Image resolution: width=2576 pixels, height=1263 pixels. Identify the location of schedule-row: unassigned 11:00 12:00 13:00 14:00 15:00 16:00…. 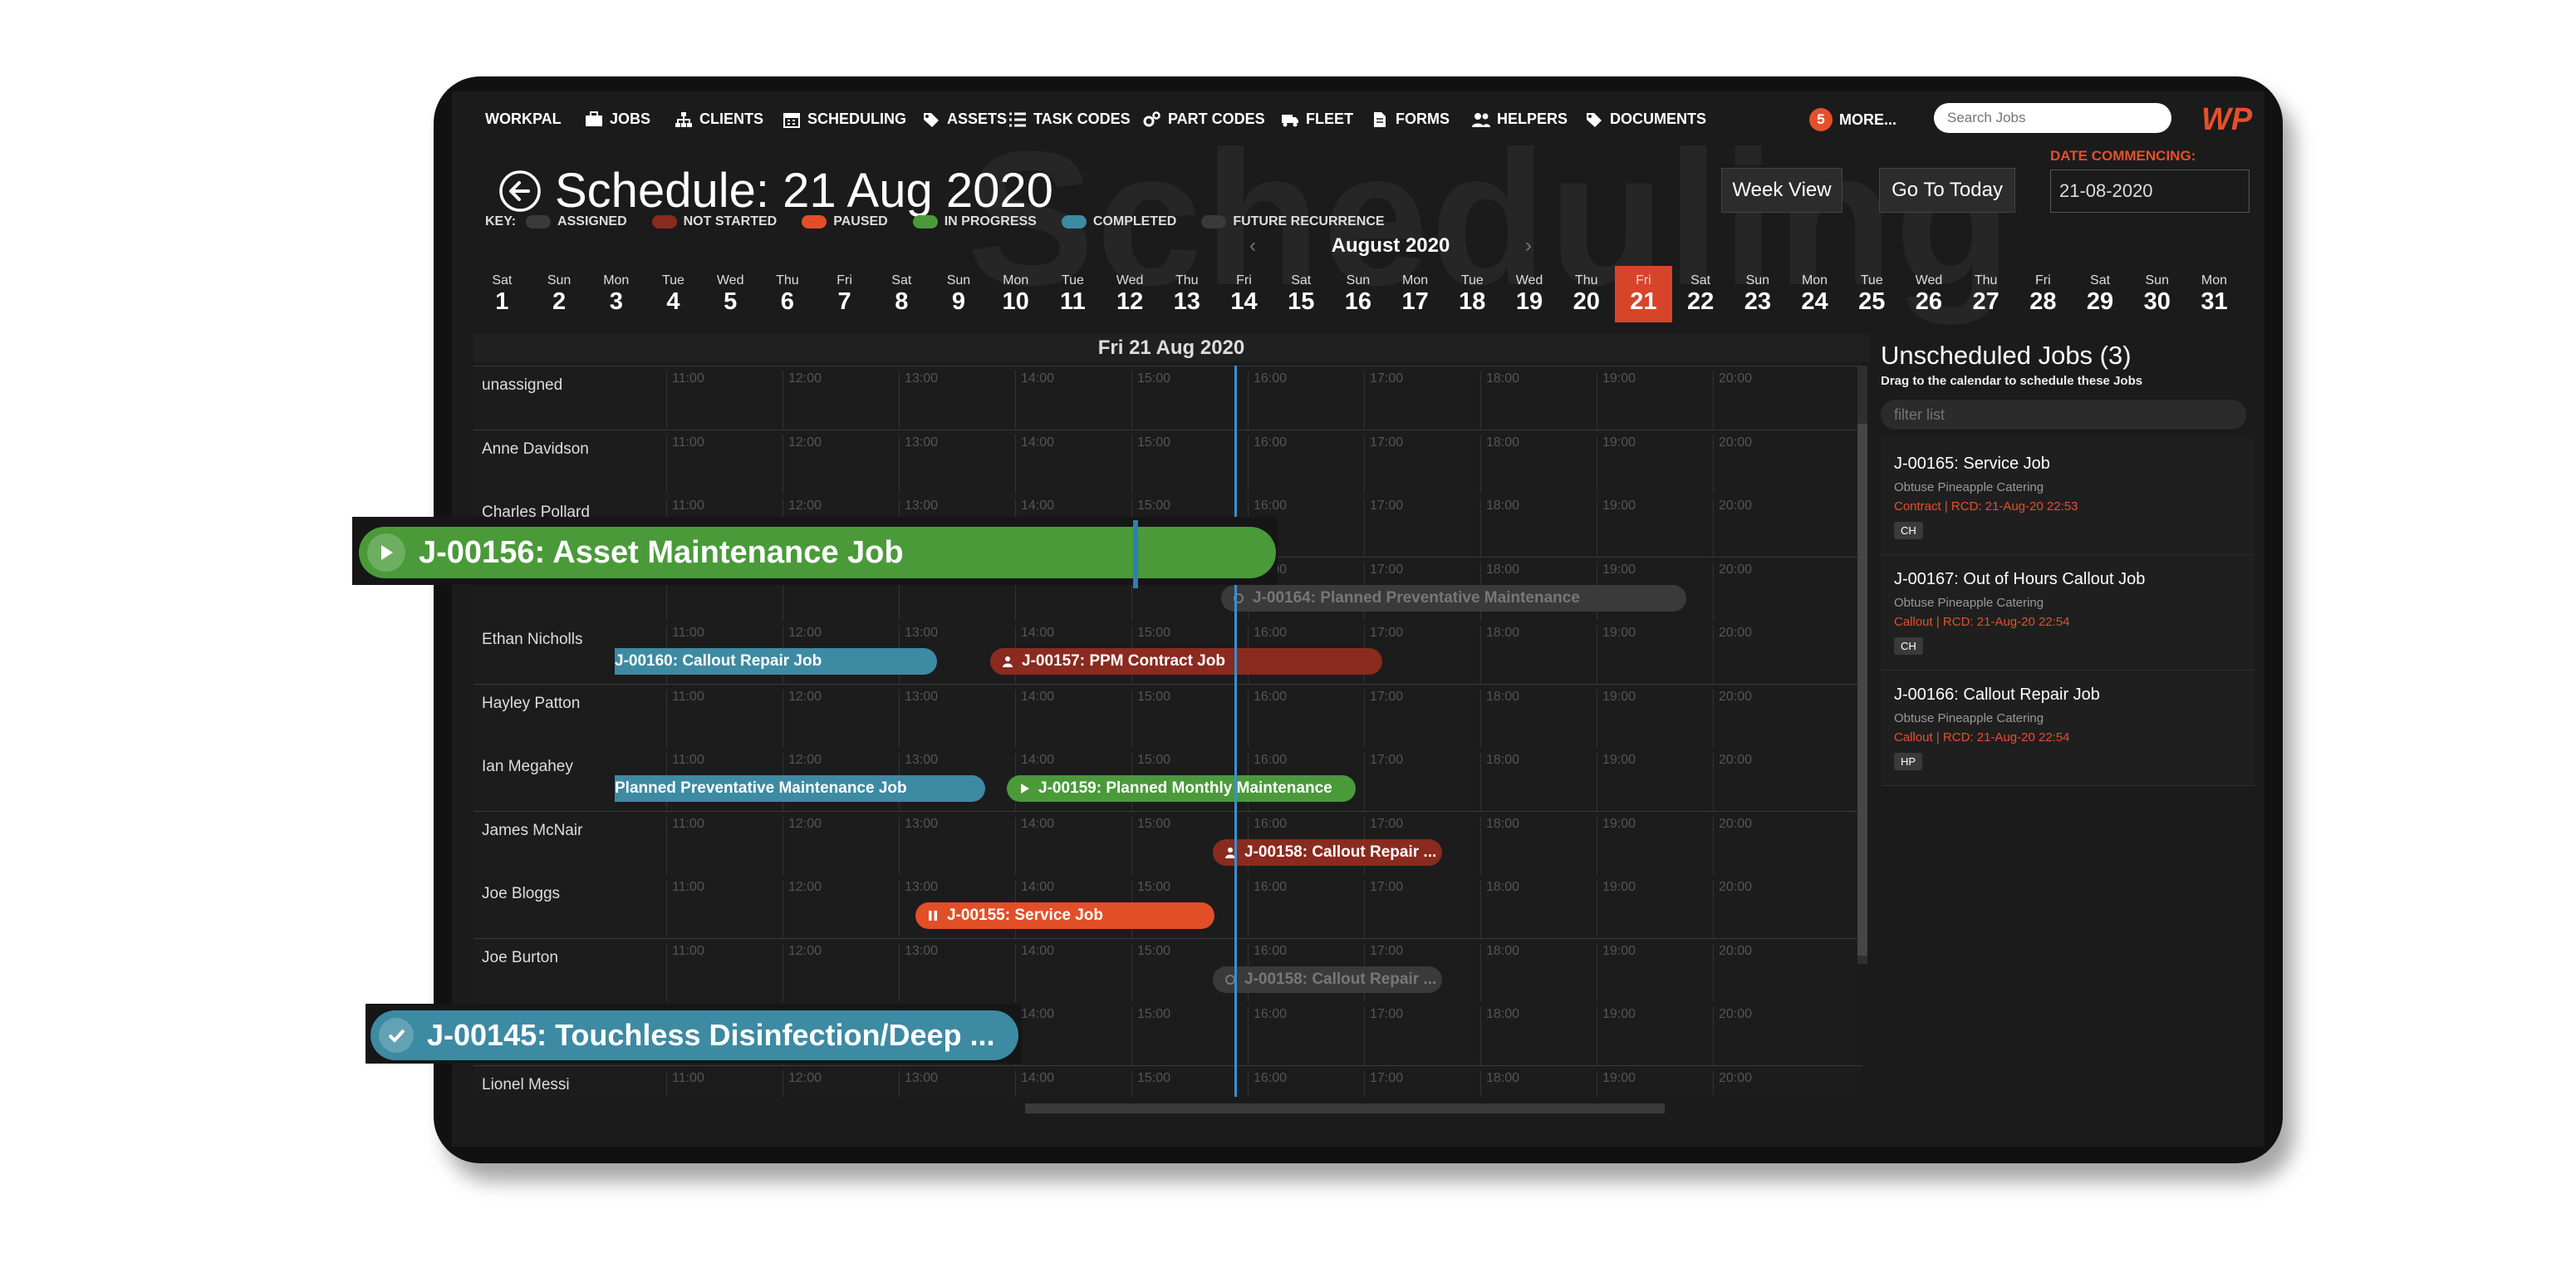
(1167, 398).